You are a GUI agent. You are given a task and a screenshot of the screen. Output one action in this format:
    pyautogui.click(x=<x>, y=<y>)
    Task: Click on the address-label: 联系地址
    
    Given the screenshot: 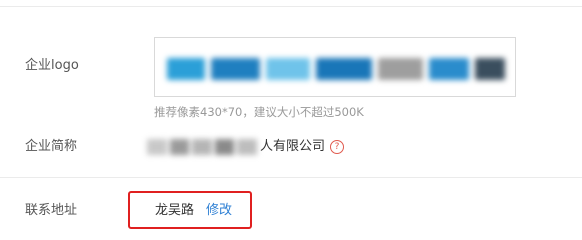 What is the action you would take?
    pyautogui.click(x=51, y=210)
    